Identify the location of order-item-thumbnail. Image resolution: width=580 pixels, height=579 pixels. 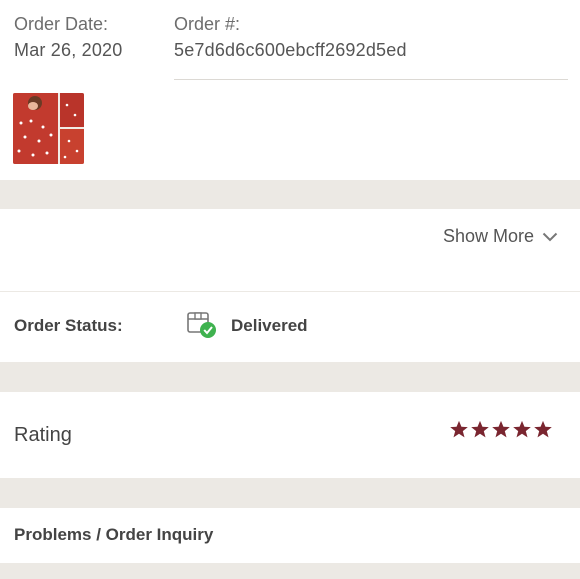
(48, 128).